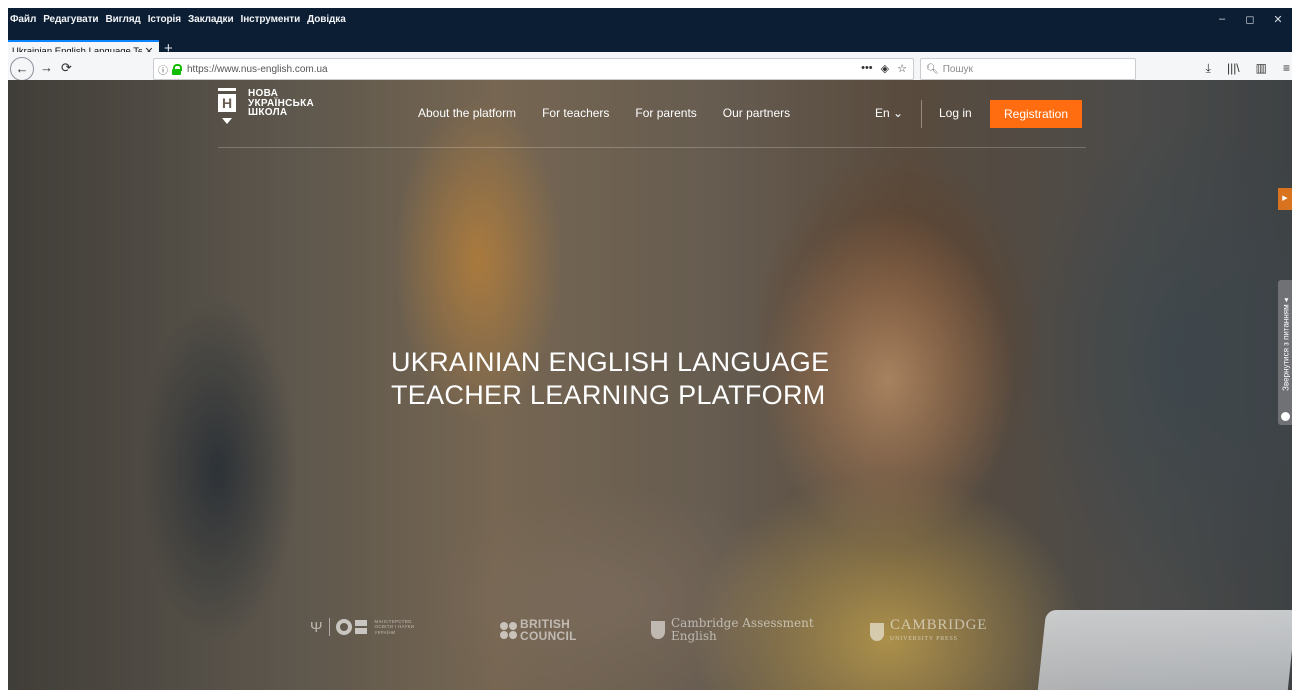 The image size is (1292, 698). What do you see at coordinates (1233, 68) in the screenshot?
I see `library-icon: |||\` at bounding box center [1233, 68].